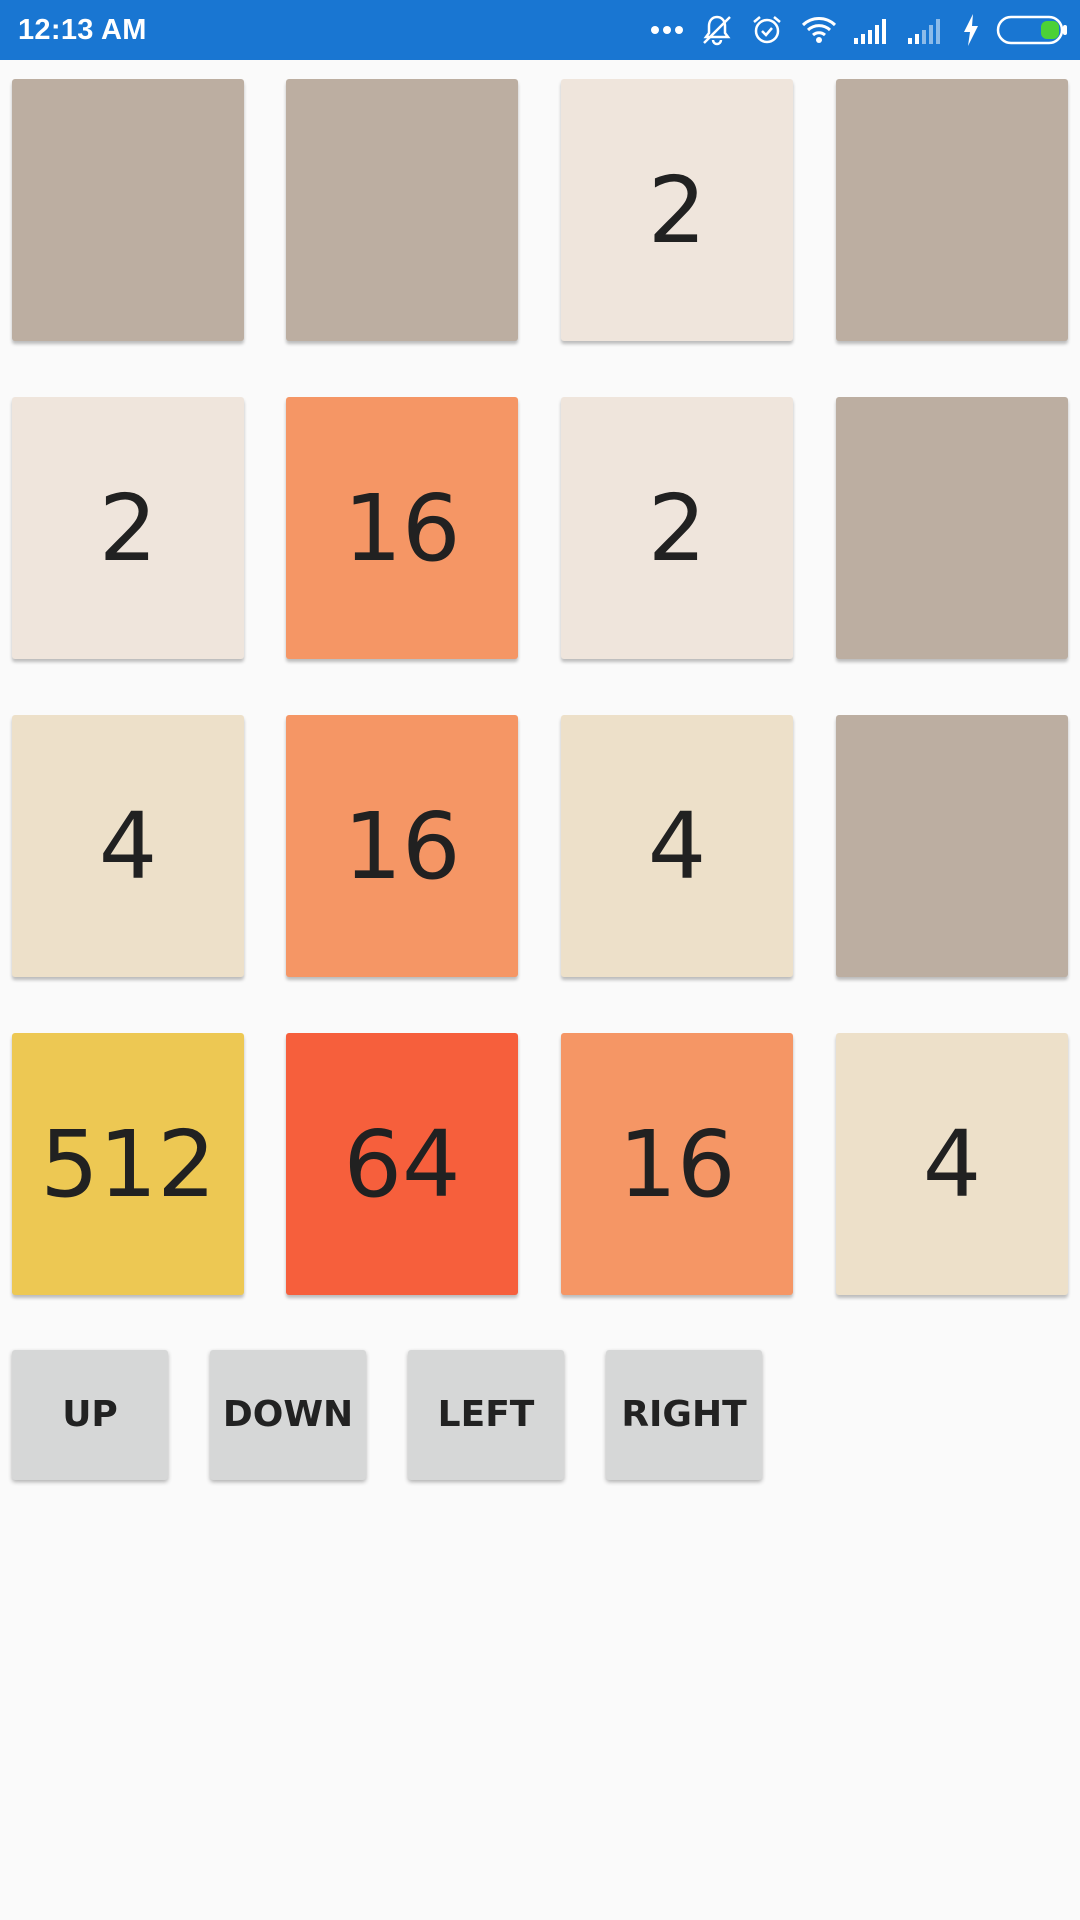 The width and height of the screenshot is (1080, 1920). I want to click on status-bar: 12:13 AM, so click(540, 30).